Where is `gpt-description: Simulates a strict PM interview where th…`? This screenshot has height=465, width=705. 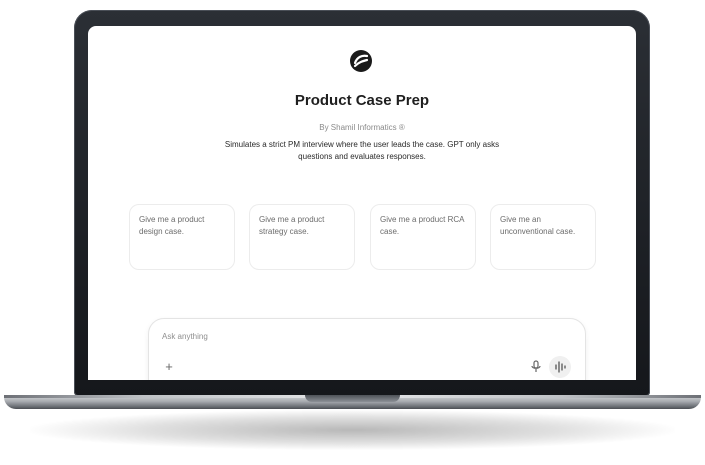
gpt-description: Simulates a strict PM interview where th… is located at coordinates (362, 150).